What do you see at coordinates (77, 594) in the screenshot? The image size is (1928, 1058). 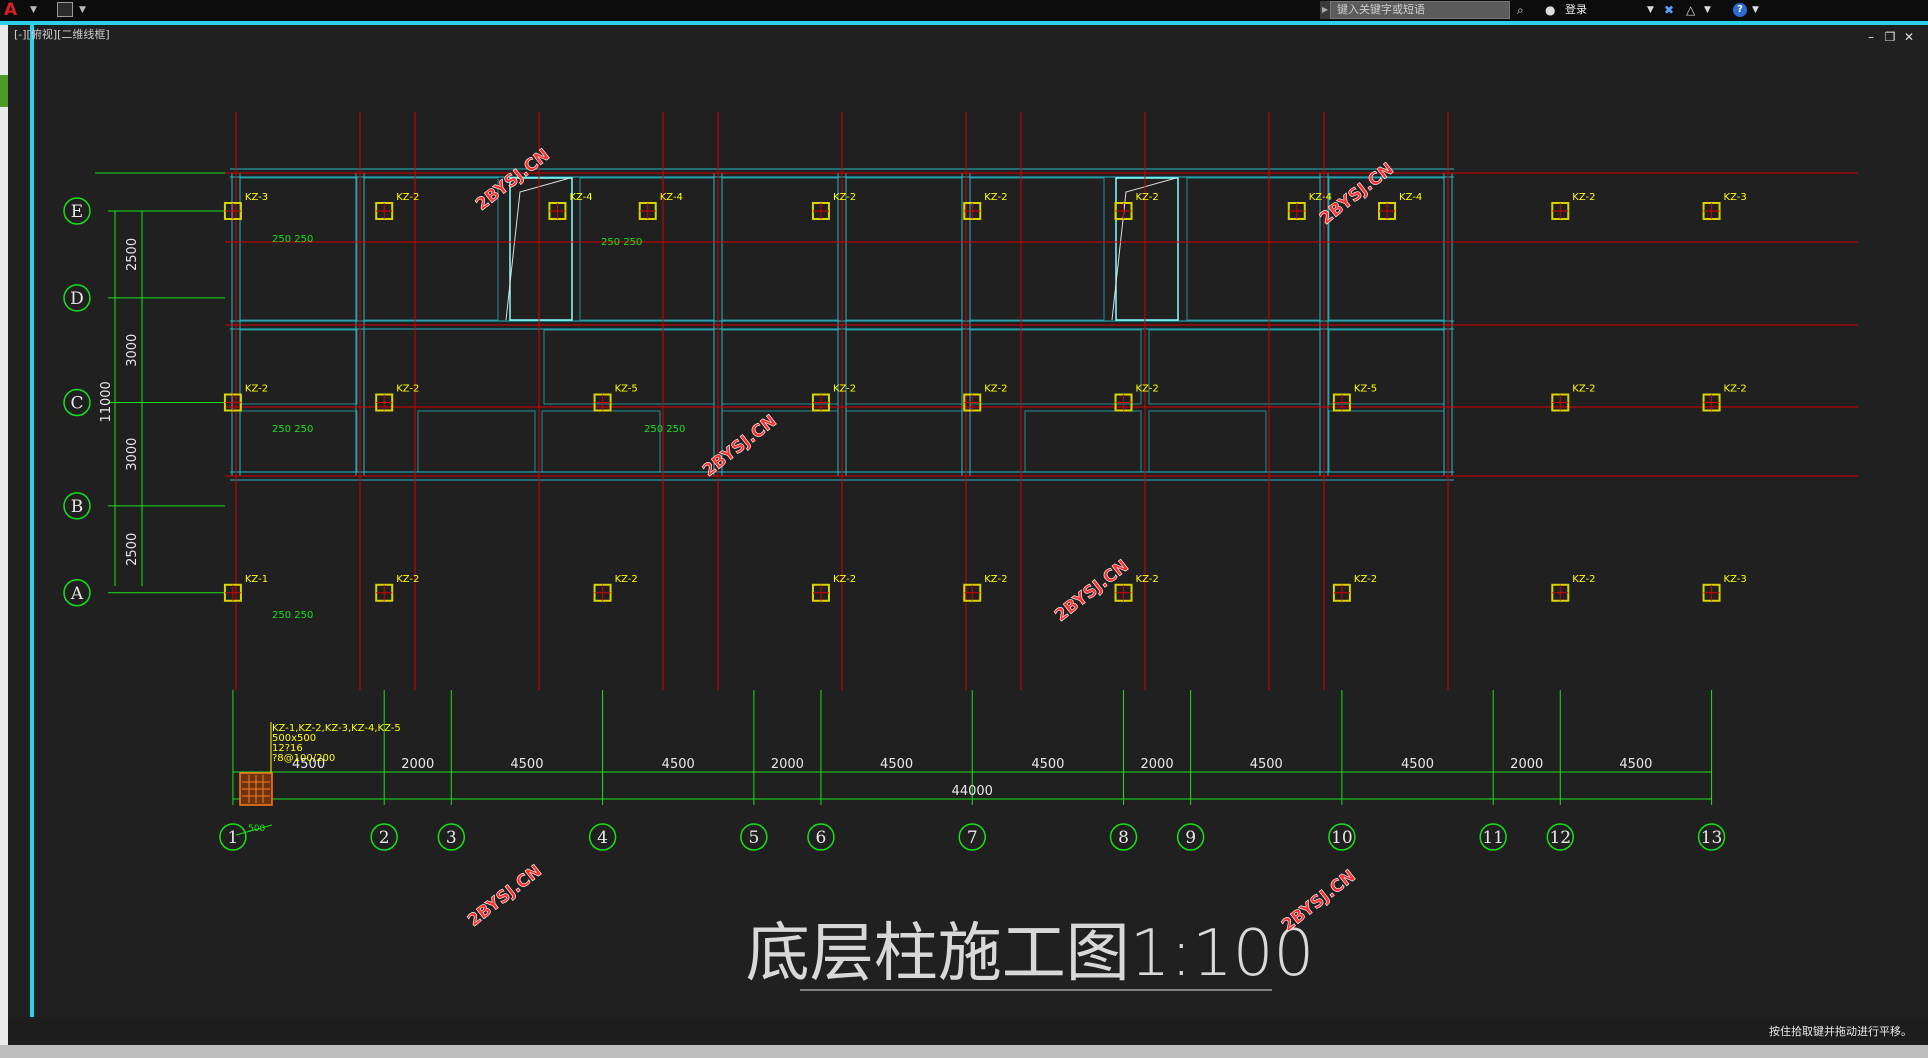 I see `row-axis-label: A` at bounding box center [77, 594].